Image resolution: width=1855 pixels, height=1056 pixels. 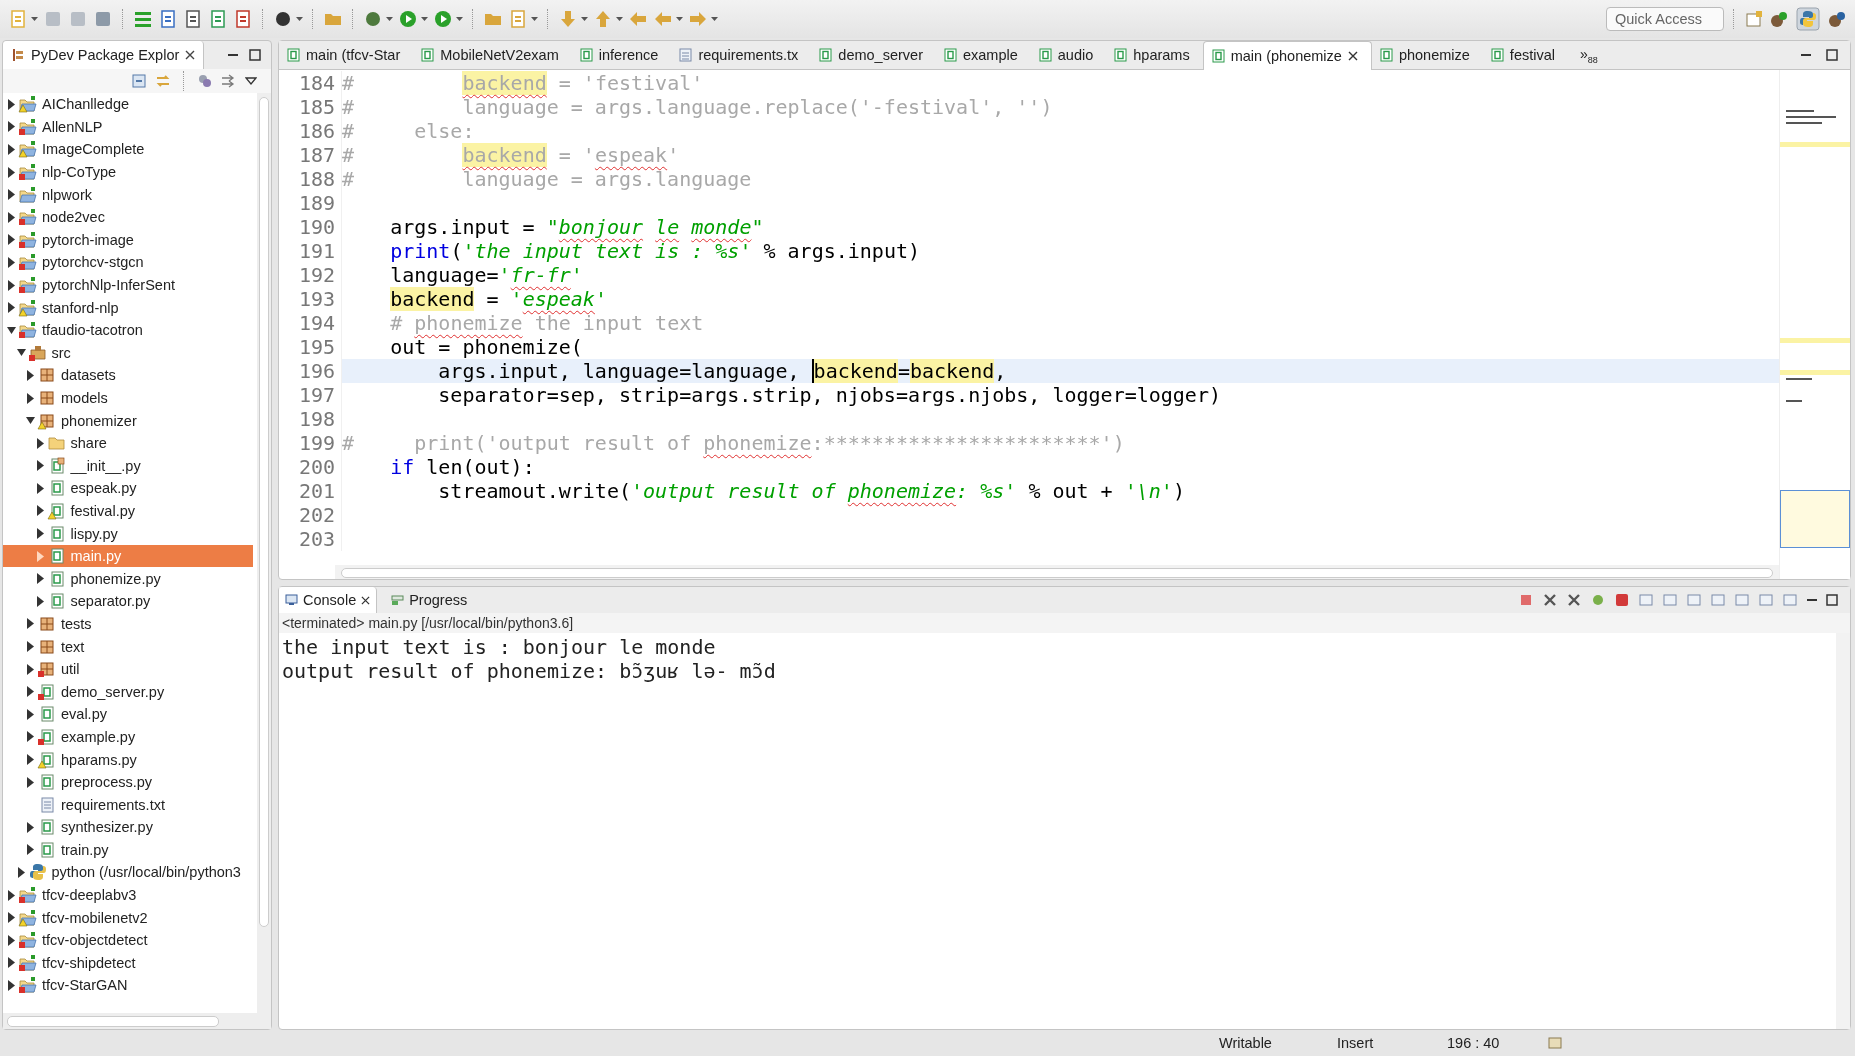 What do you see at coordinates (128, 307) in the screenshot?
I see `tree-item: stanford-nlp` at bounding box center [128, 307].